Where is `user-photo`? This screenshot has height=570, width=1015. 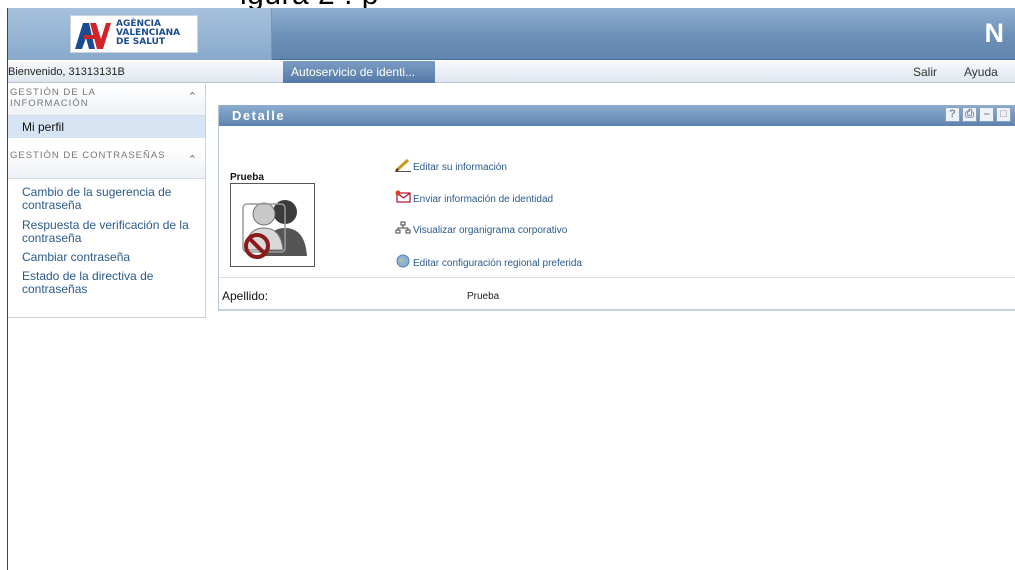 user-photo is located at coordinates (272, 225).